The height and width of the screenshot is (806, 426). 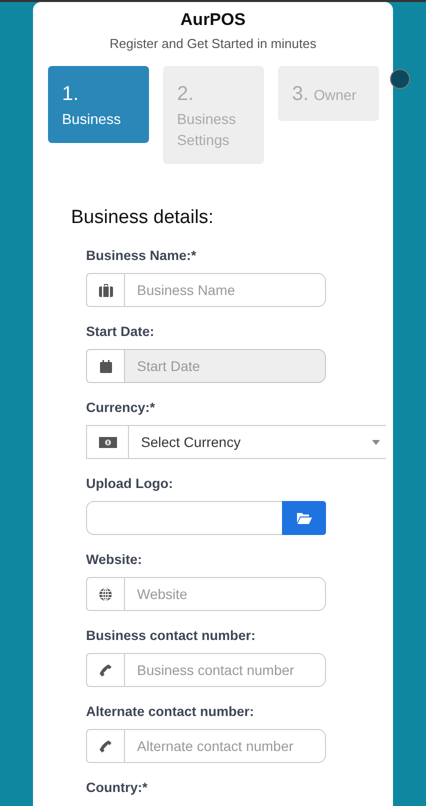 What do you see at coordinates (121, 332) in the screenshot?
I see `field-label: Start Date:` at bounding box center [121, 332].